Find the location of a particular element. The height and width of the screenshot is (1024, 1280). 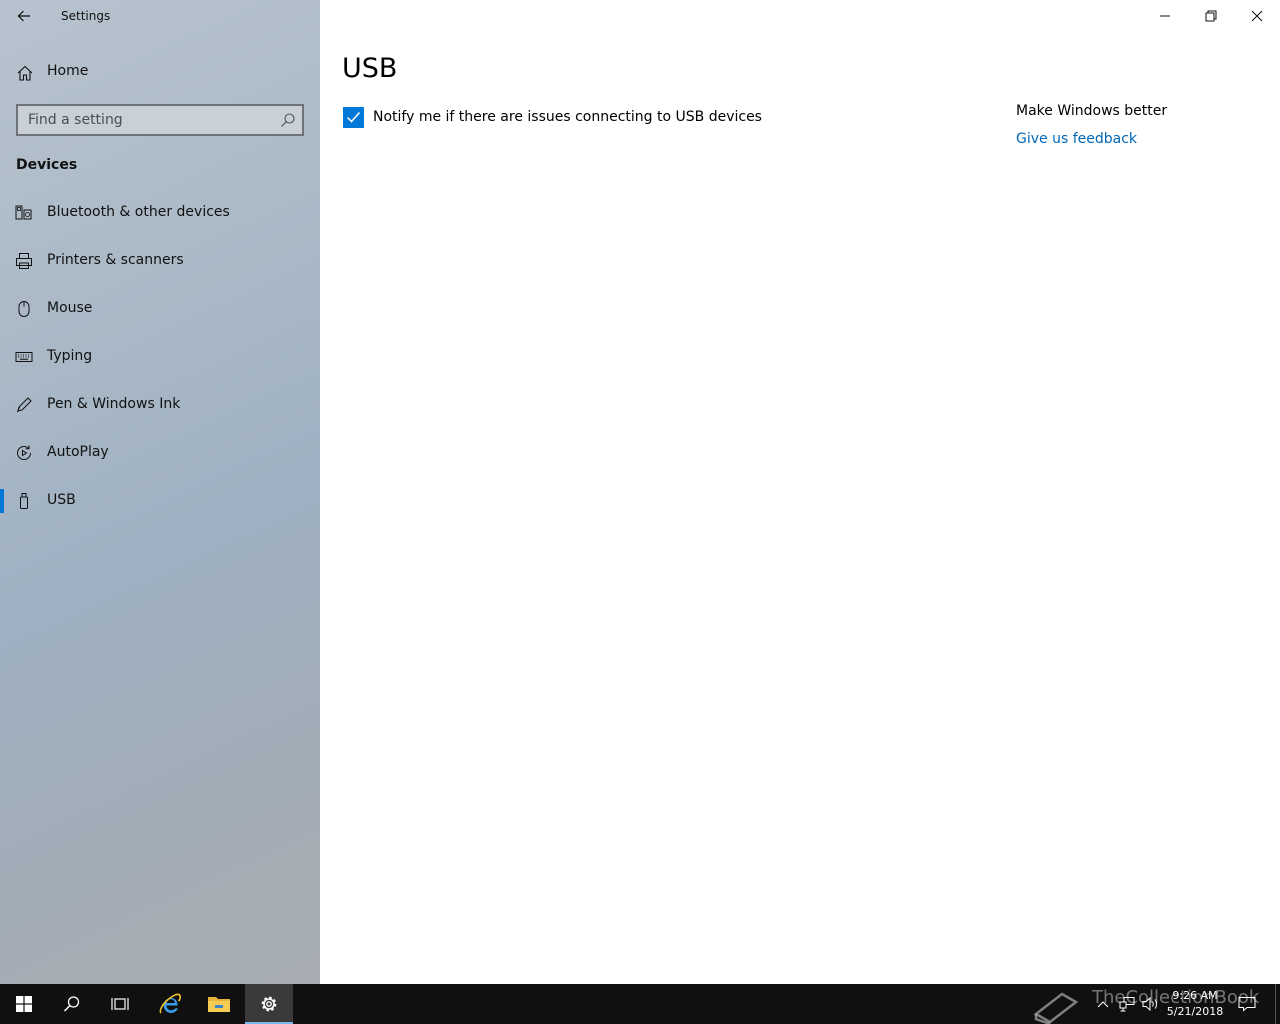

sidebar-item-pen: Pen & Windows Ink is located at coordinates (160, 405).